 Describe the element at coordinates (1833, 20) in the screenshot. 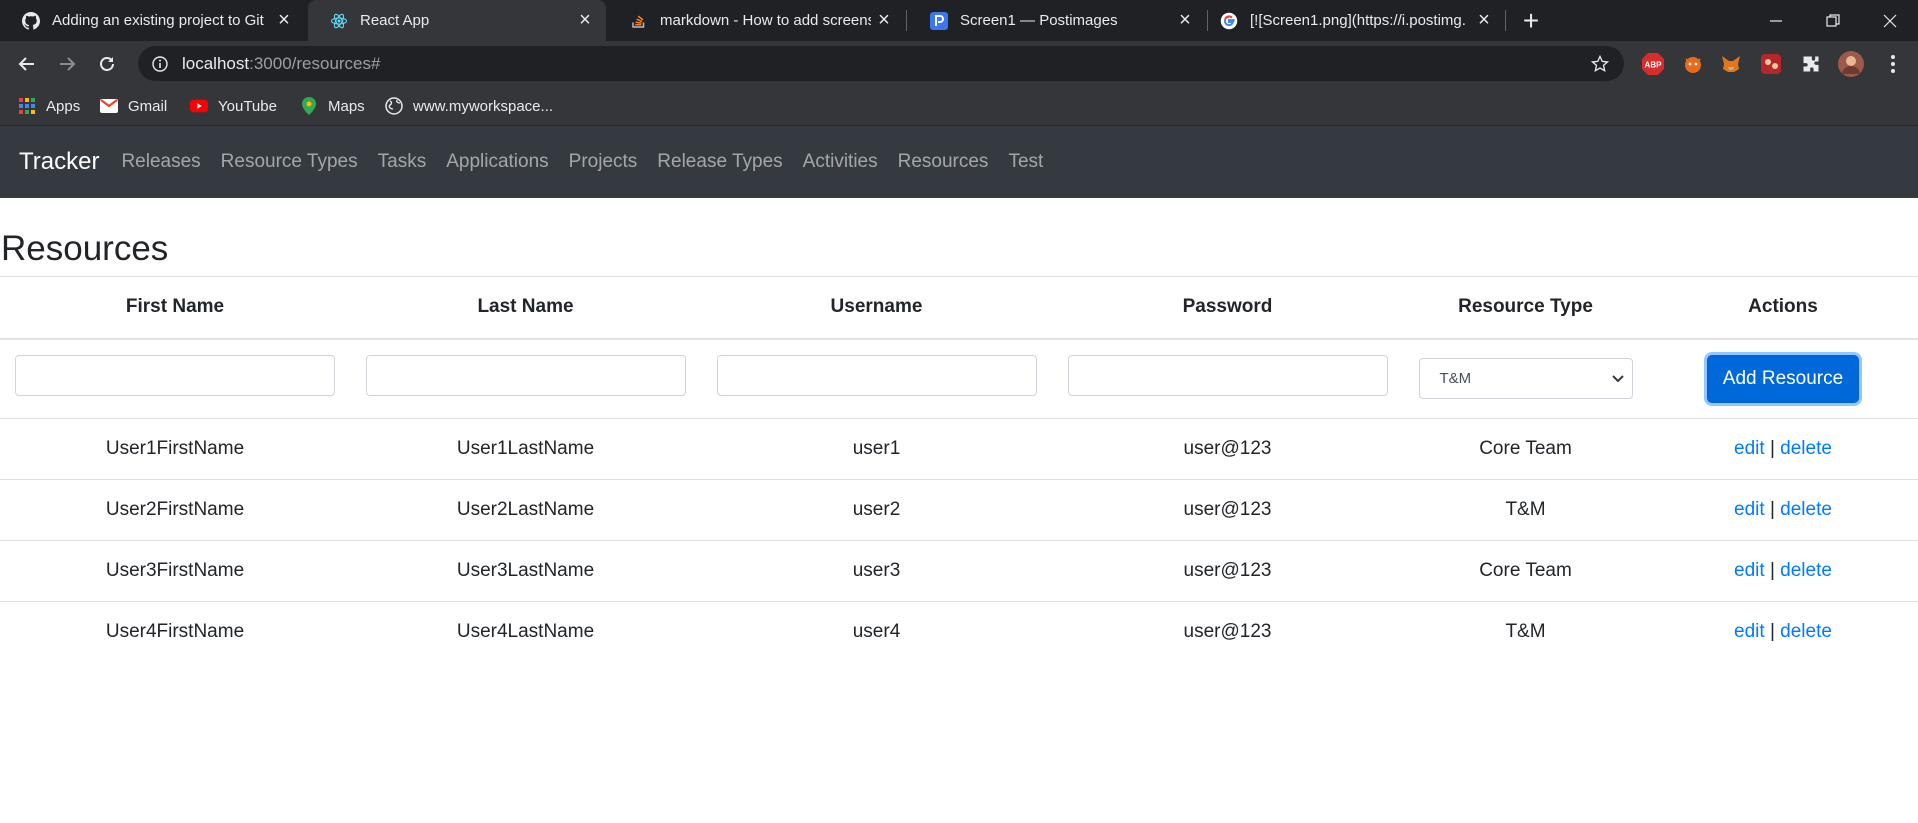

I see `restore-icon` at that location.